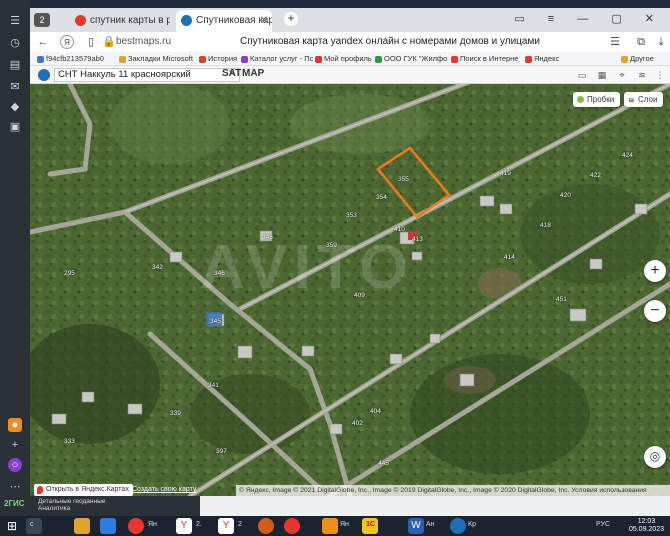 The height and width of the screenshot is (536, 670). Describe the element at coordinates (219, 273) in the screenshot. I see `plot-number: 346` at that location.